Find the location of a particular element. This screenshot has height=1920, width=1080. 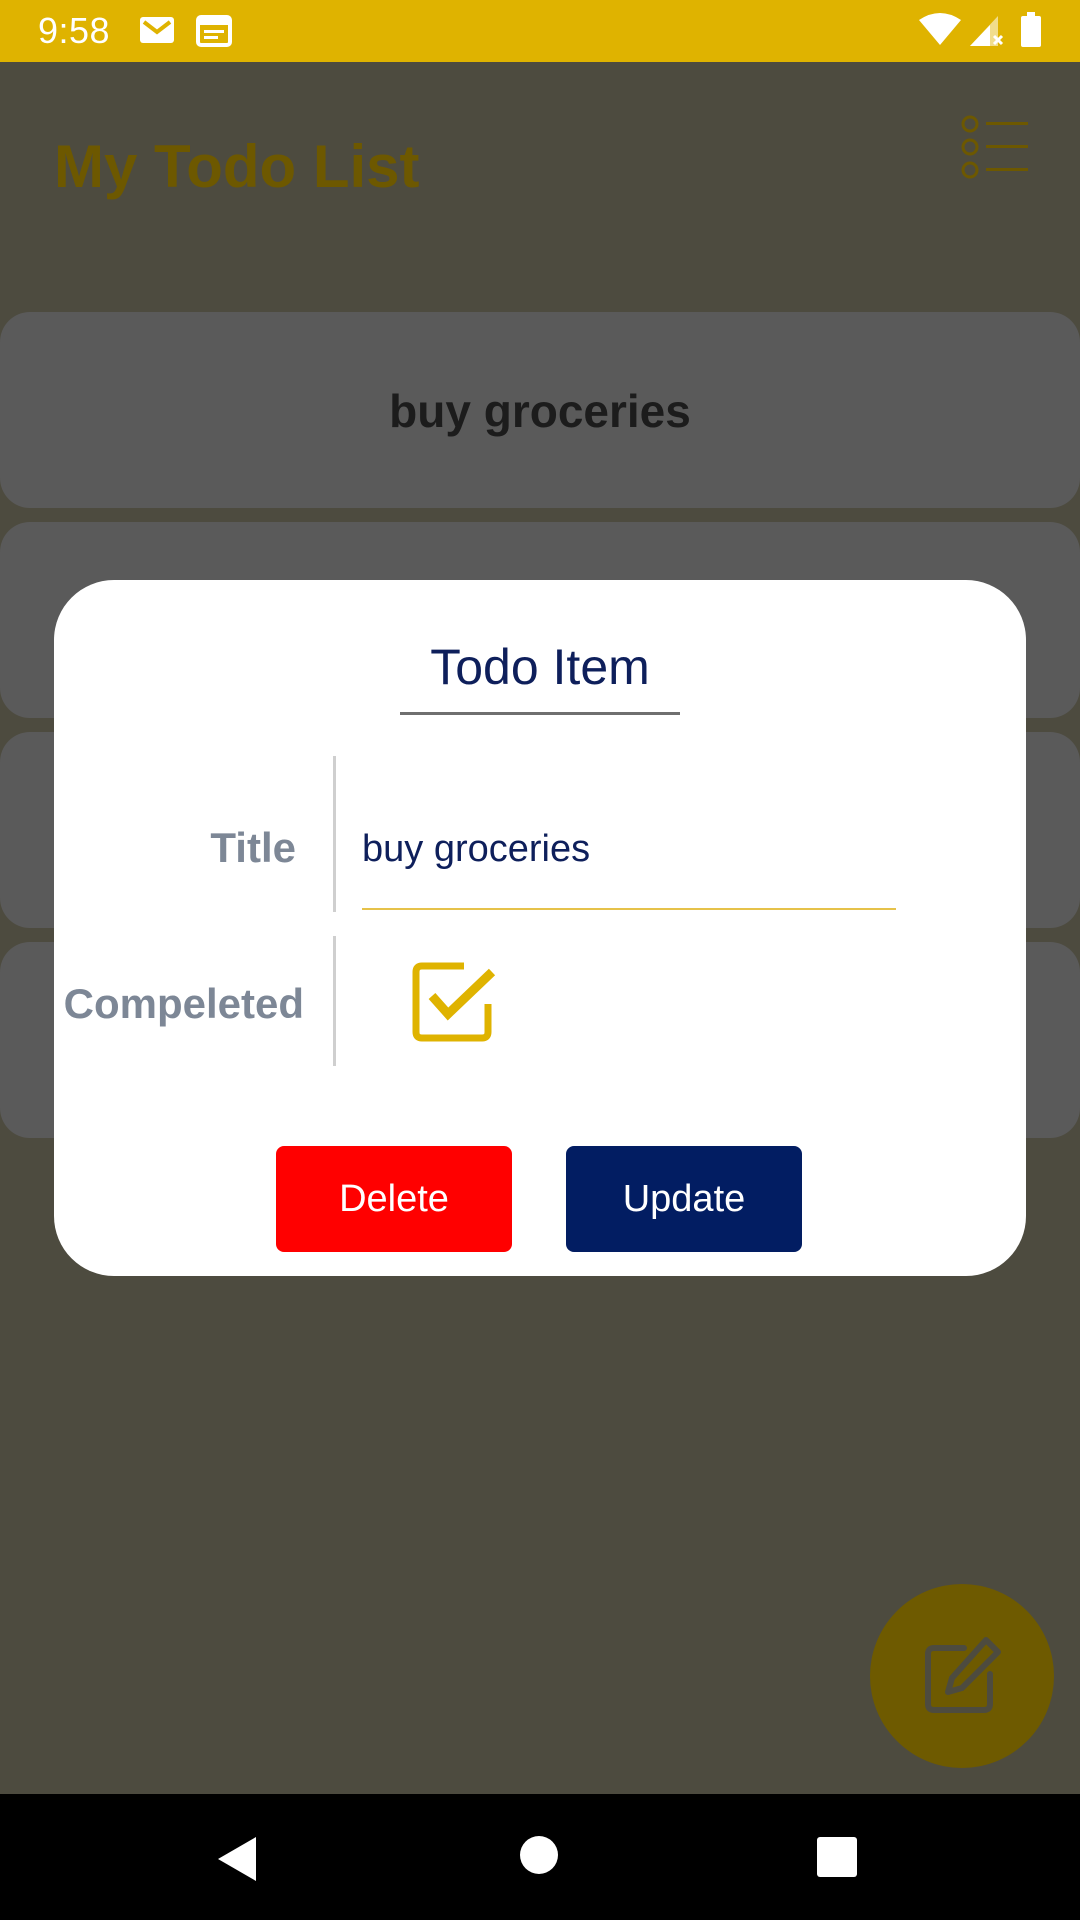

home-icon is located at coordinates (539, 1857).